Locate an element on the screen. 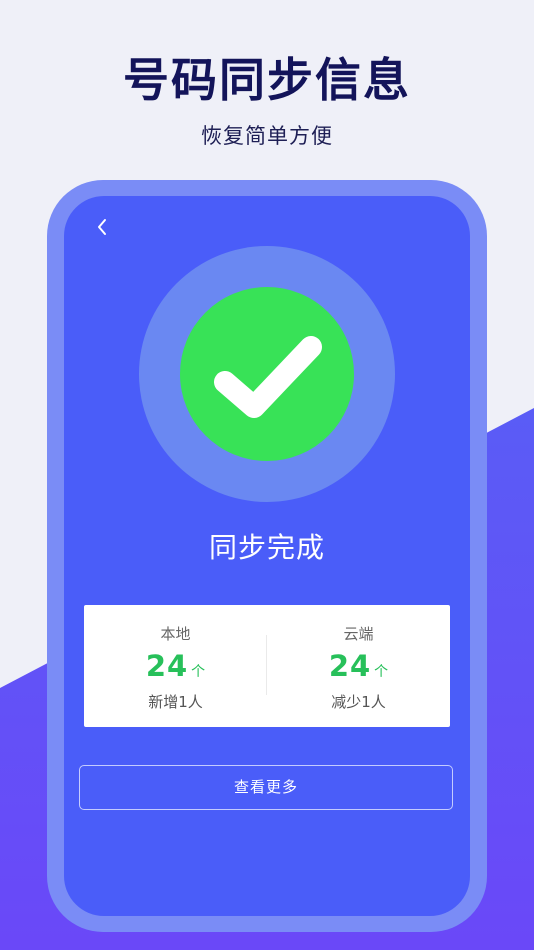  check-icon is located at coordinates (268, 377).